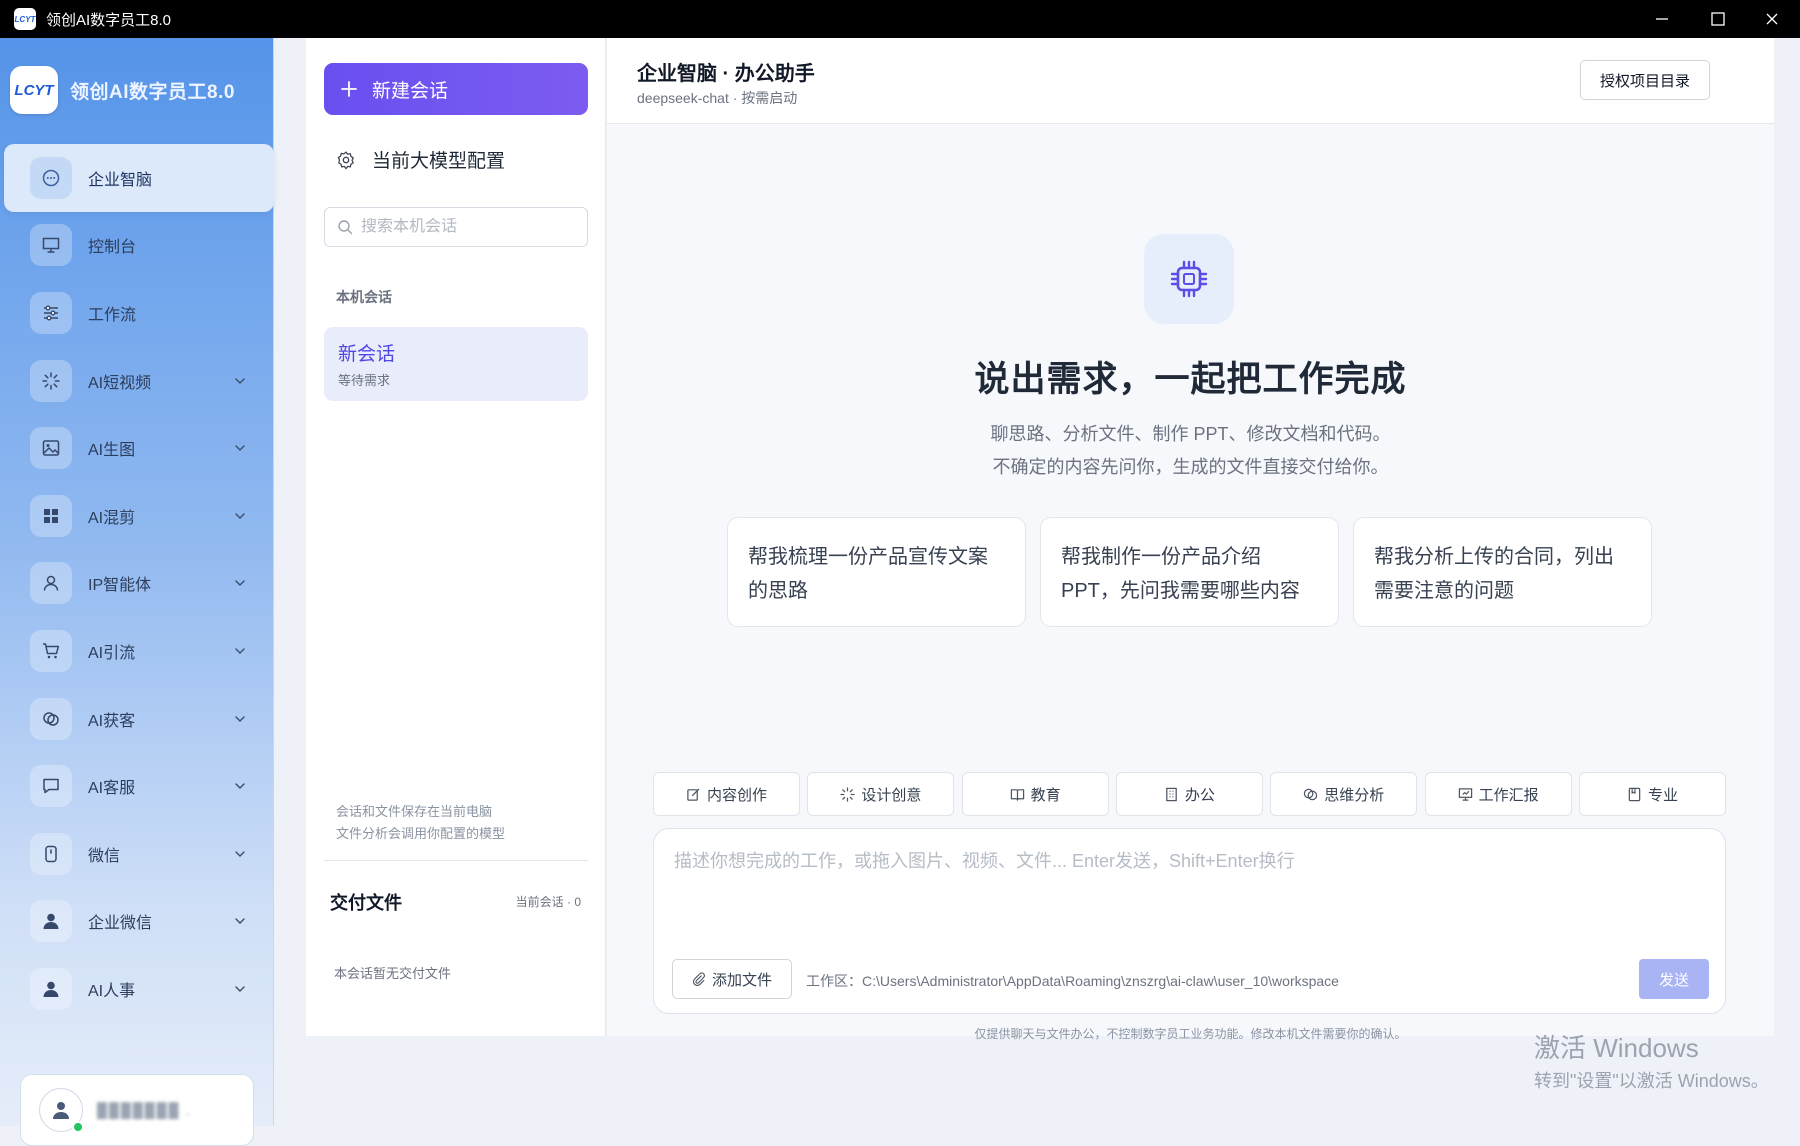  What do you see at coordinates (137, 651) in the screenshot?
I see `sidebar-item: AI引流` at bounding box center [137, 651].